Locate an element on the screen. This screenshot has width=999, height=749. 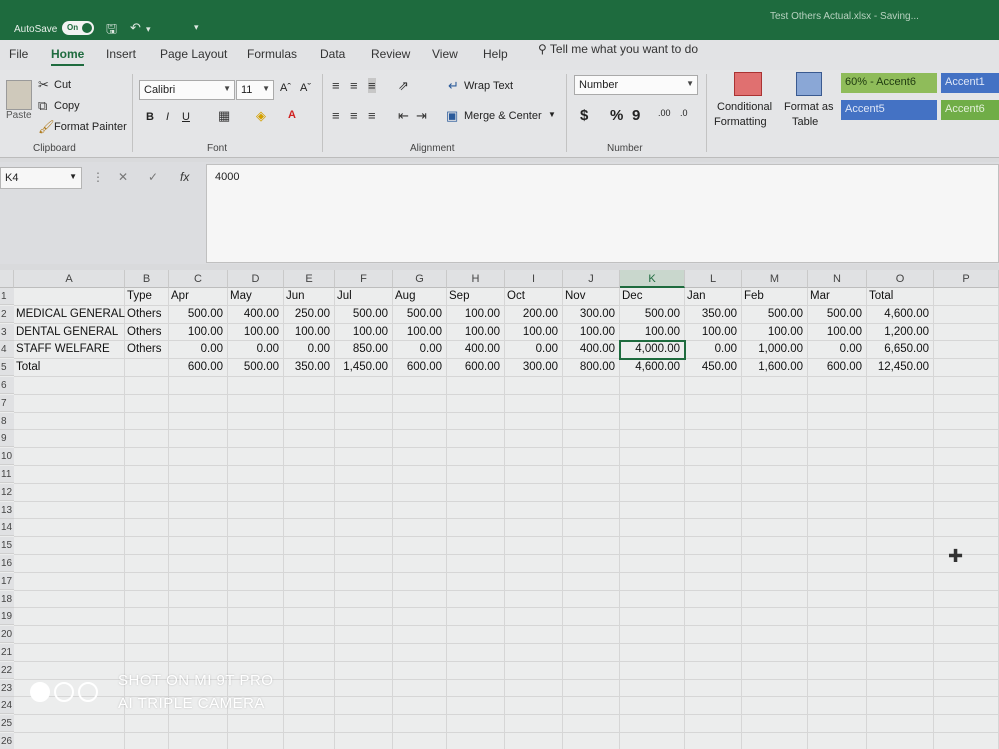
cell-n1: Mar is located at coordinates (837, 296).